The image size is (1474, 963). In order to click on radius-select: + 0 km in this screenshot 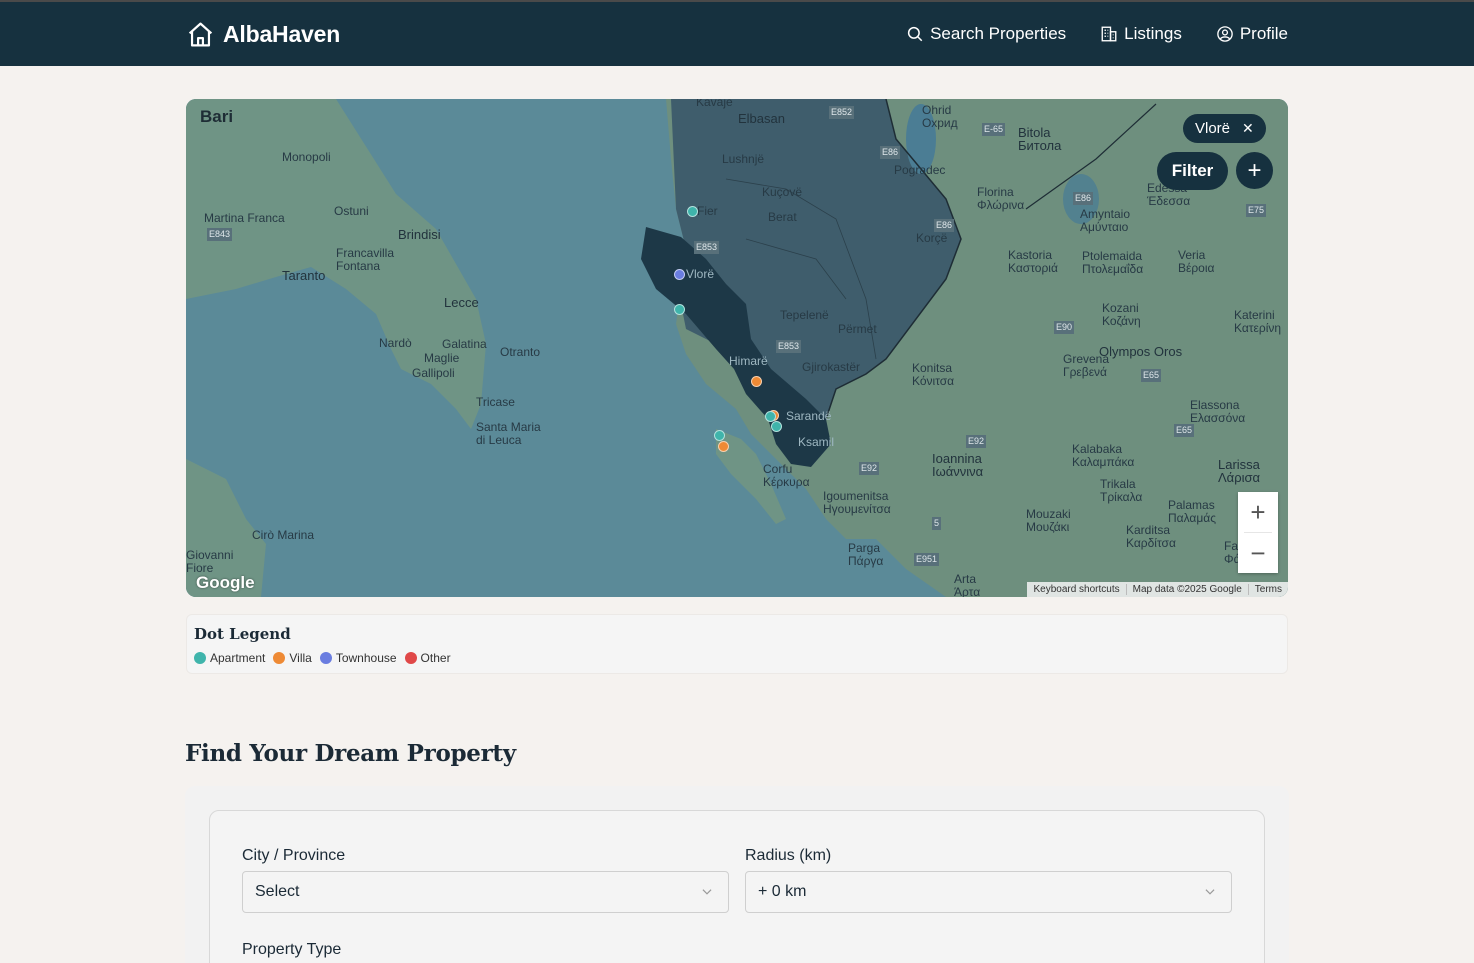, I will do `click(988, 892)`.